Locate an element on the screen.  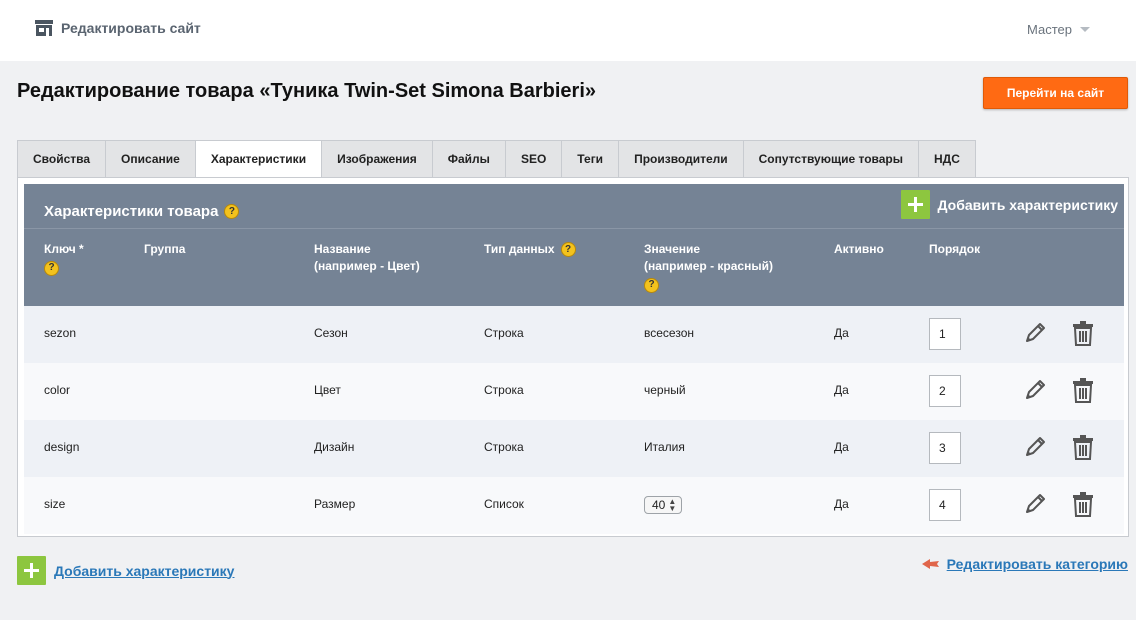
edit-category-label: Редактировать категорию is located at coordinates (1037, 564).